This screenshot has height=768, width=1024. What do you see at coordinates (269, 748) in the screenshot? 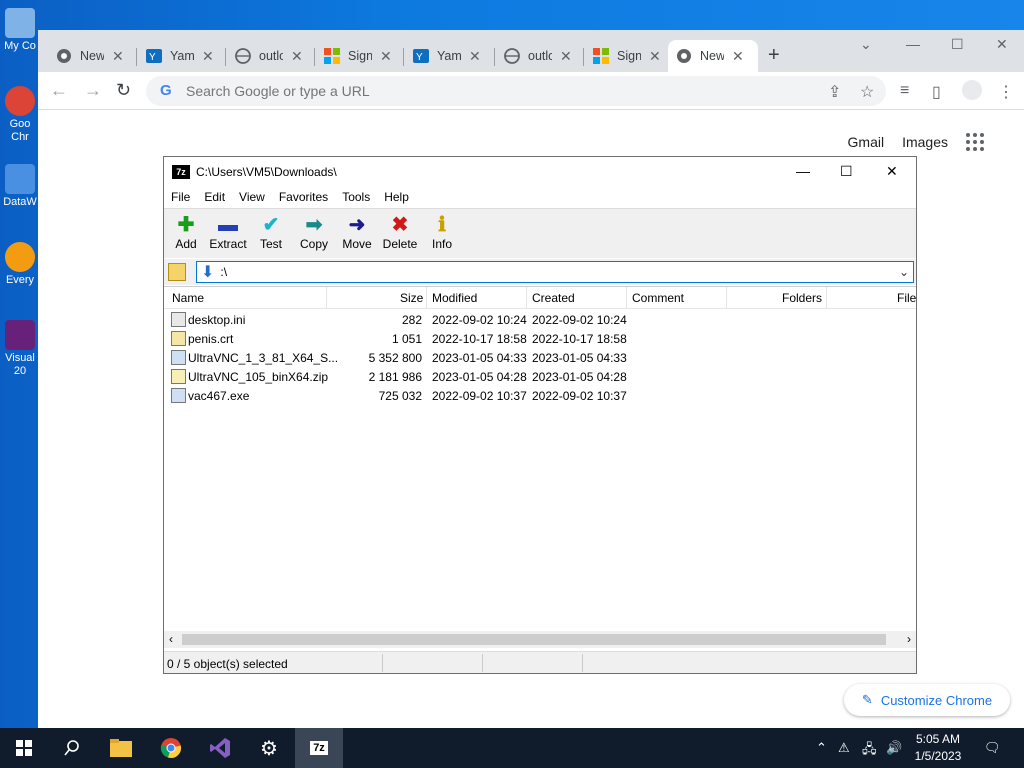
I see `settings-button: ⚙` at bounding box center [269, 748].